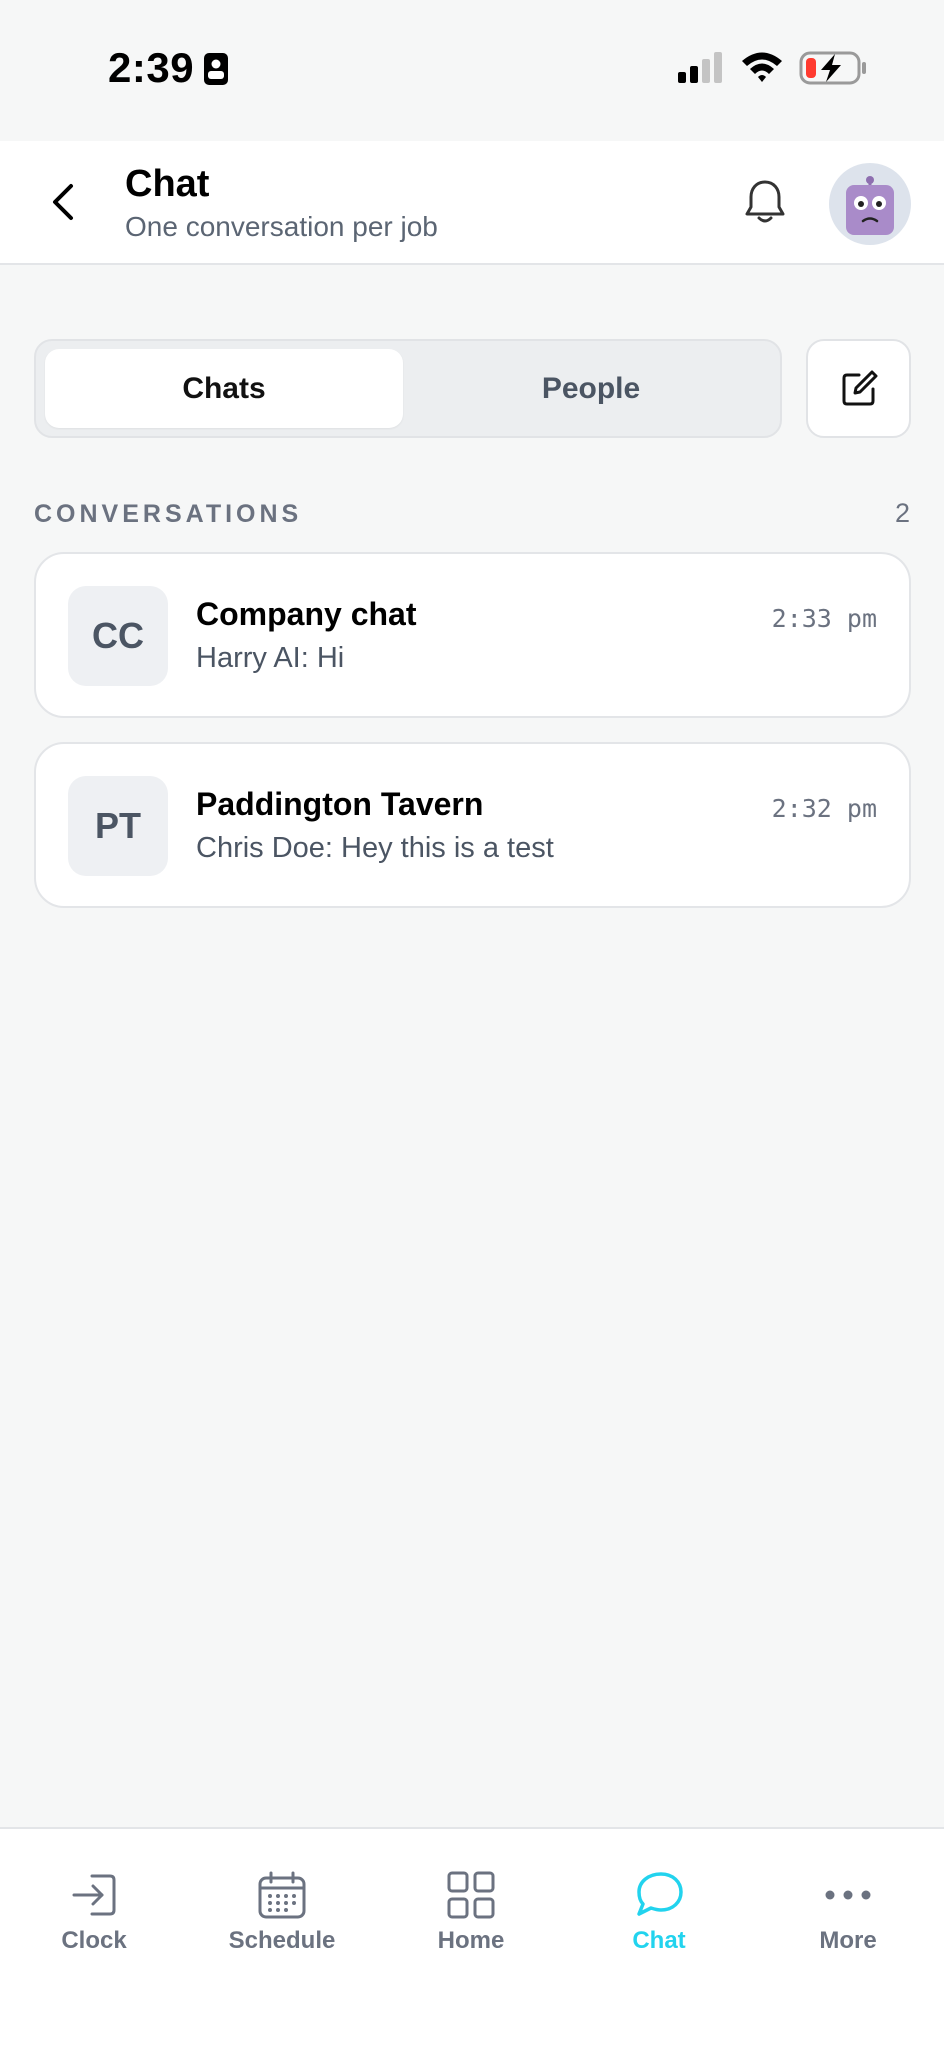 This screenshot has height=2048, width=944. I want to click on page-subtitle: One conversation per job, so click(281, 226).